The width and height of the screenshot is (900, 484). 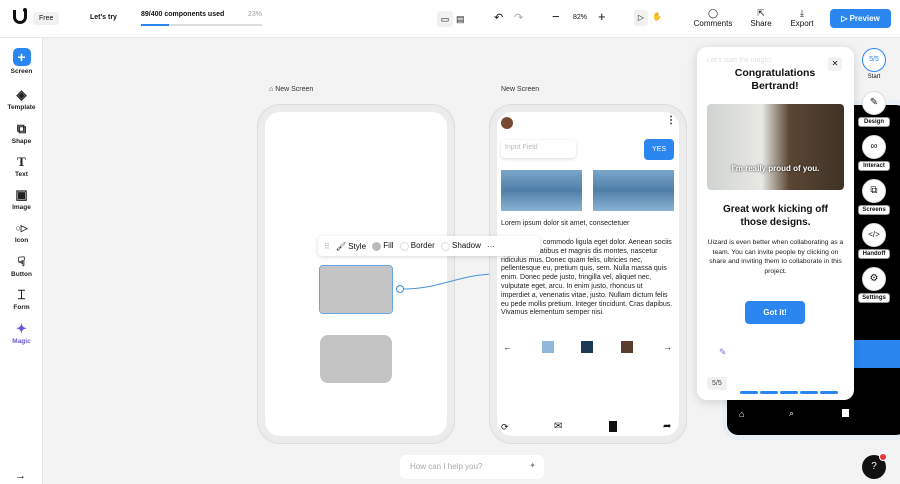 What do you see at coordinates (580, 17) in the screenshot?
I see `zoom-level: 82%` at bounding box center [580, 17].